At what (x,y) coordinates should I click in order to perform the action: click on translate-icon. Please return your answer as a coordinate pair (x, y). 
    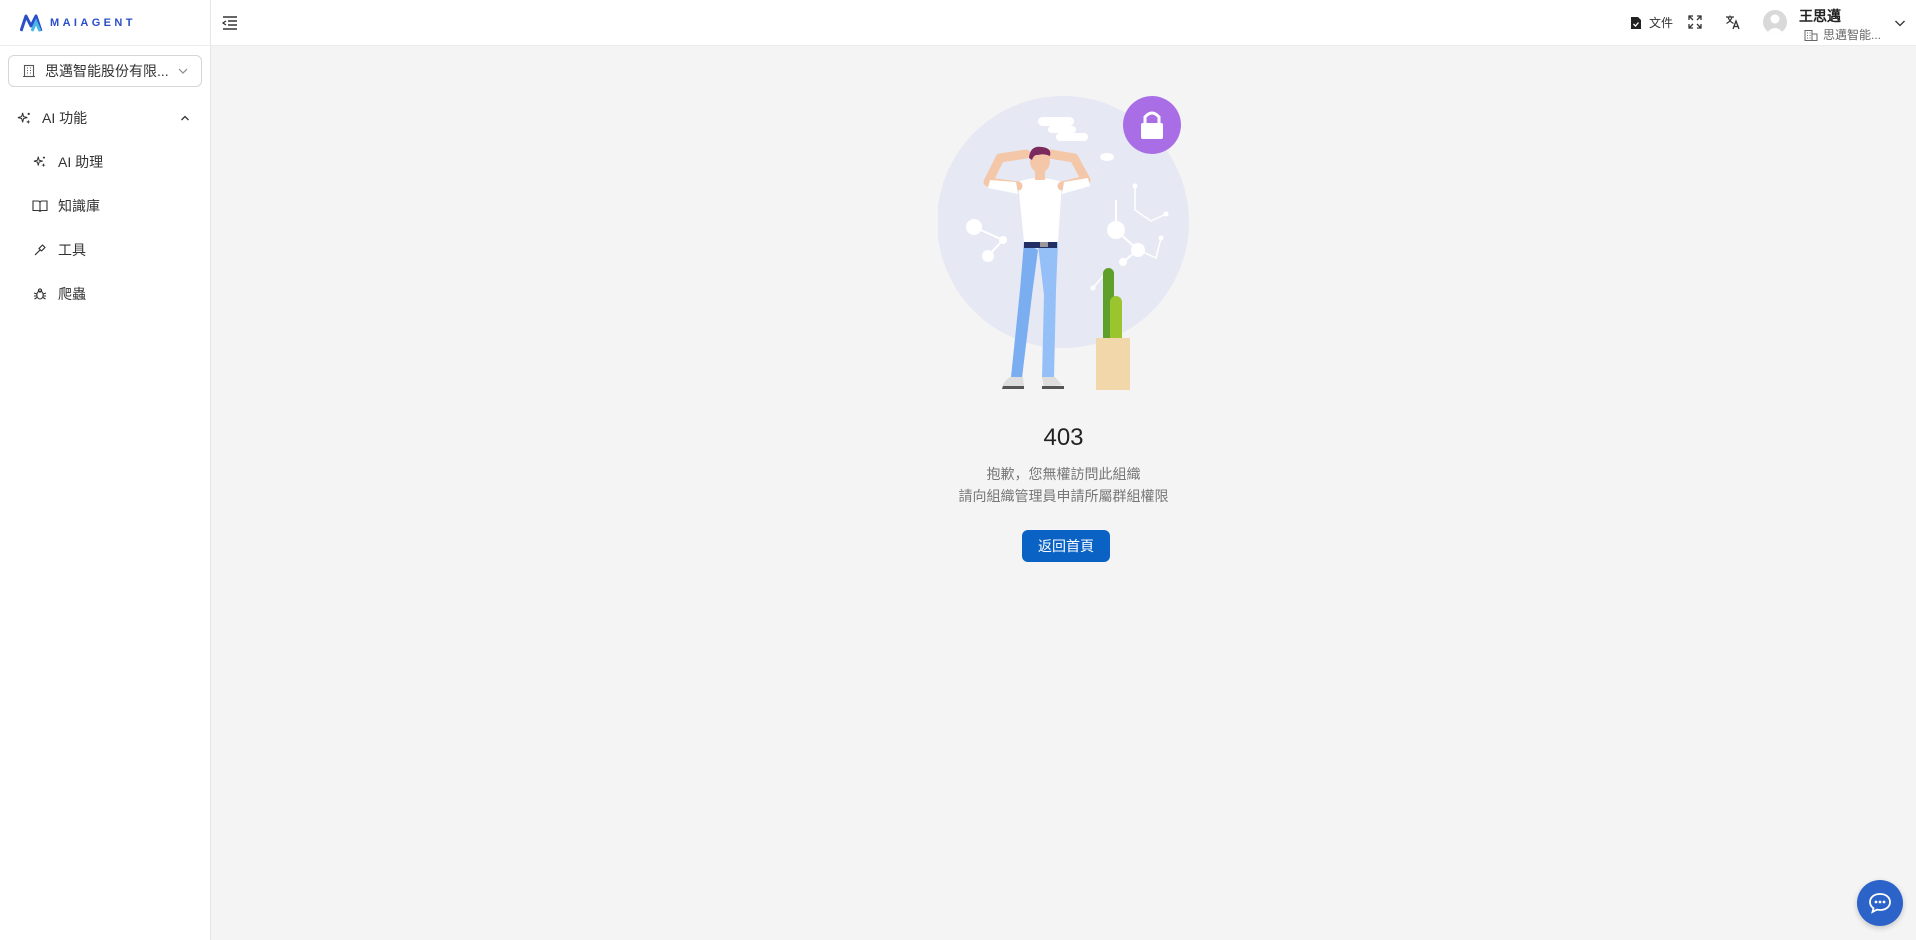
    Looking at the image, I should click on (1733, 22).